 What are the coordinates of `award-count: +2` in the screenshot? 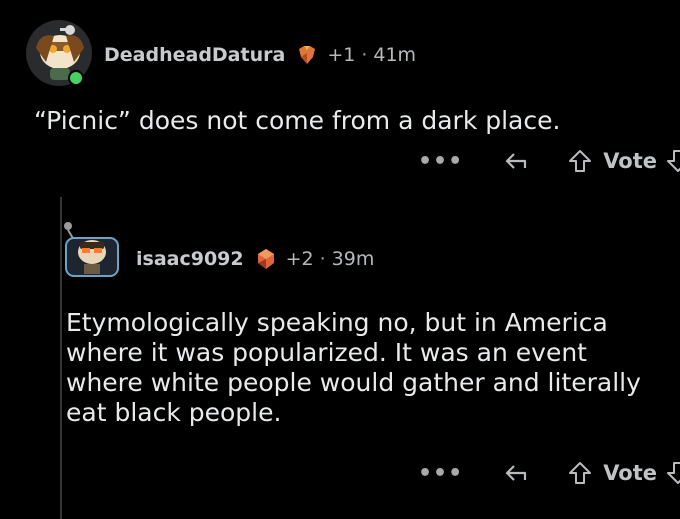 It's located at (299, 259).